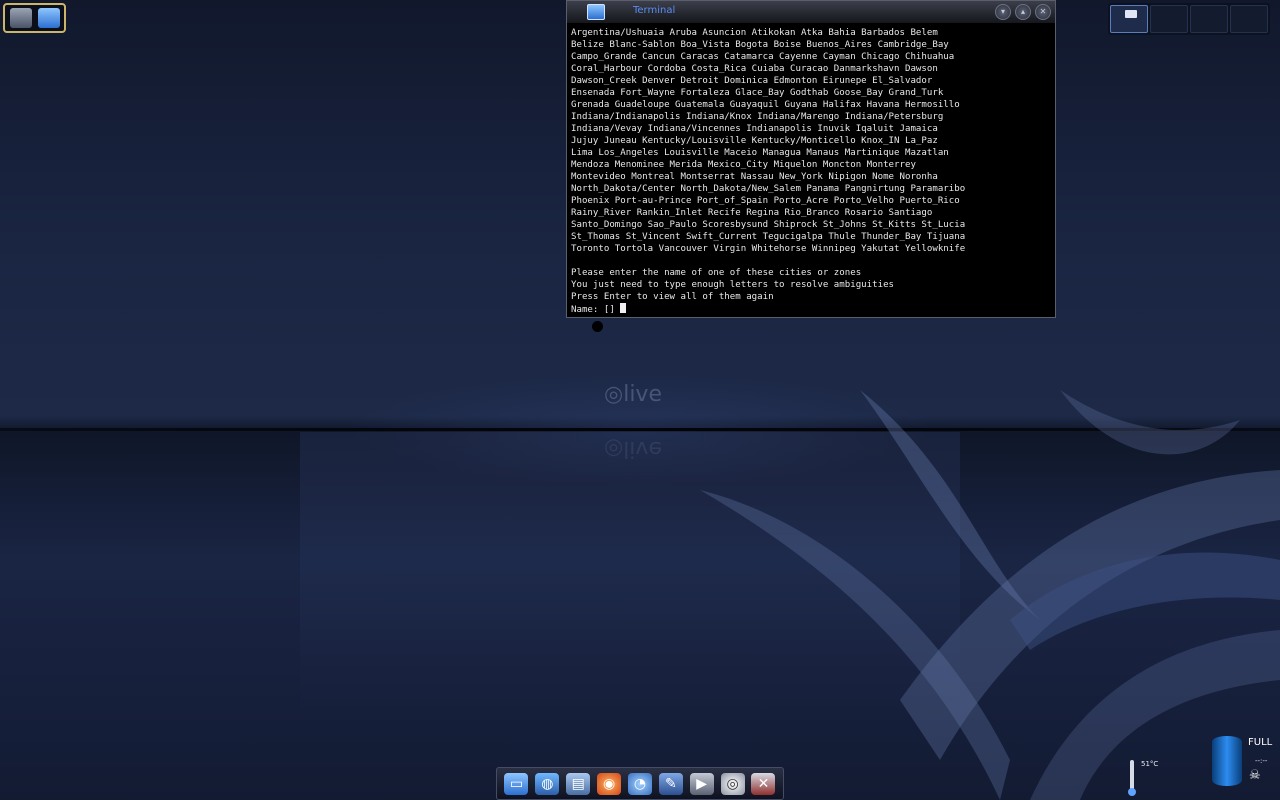 The width and height of the screenshot is (1280, 800). What do you see at coordinates (596, 12) in the screenshot?
I see `terminal-app-icon` at bounding box center [596, 12].